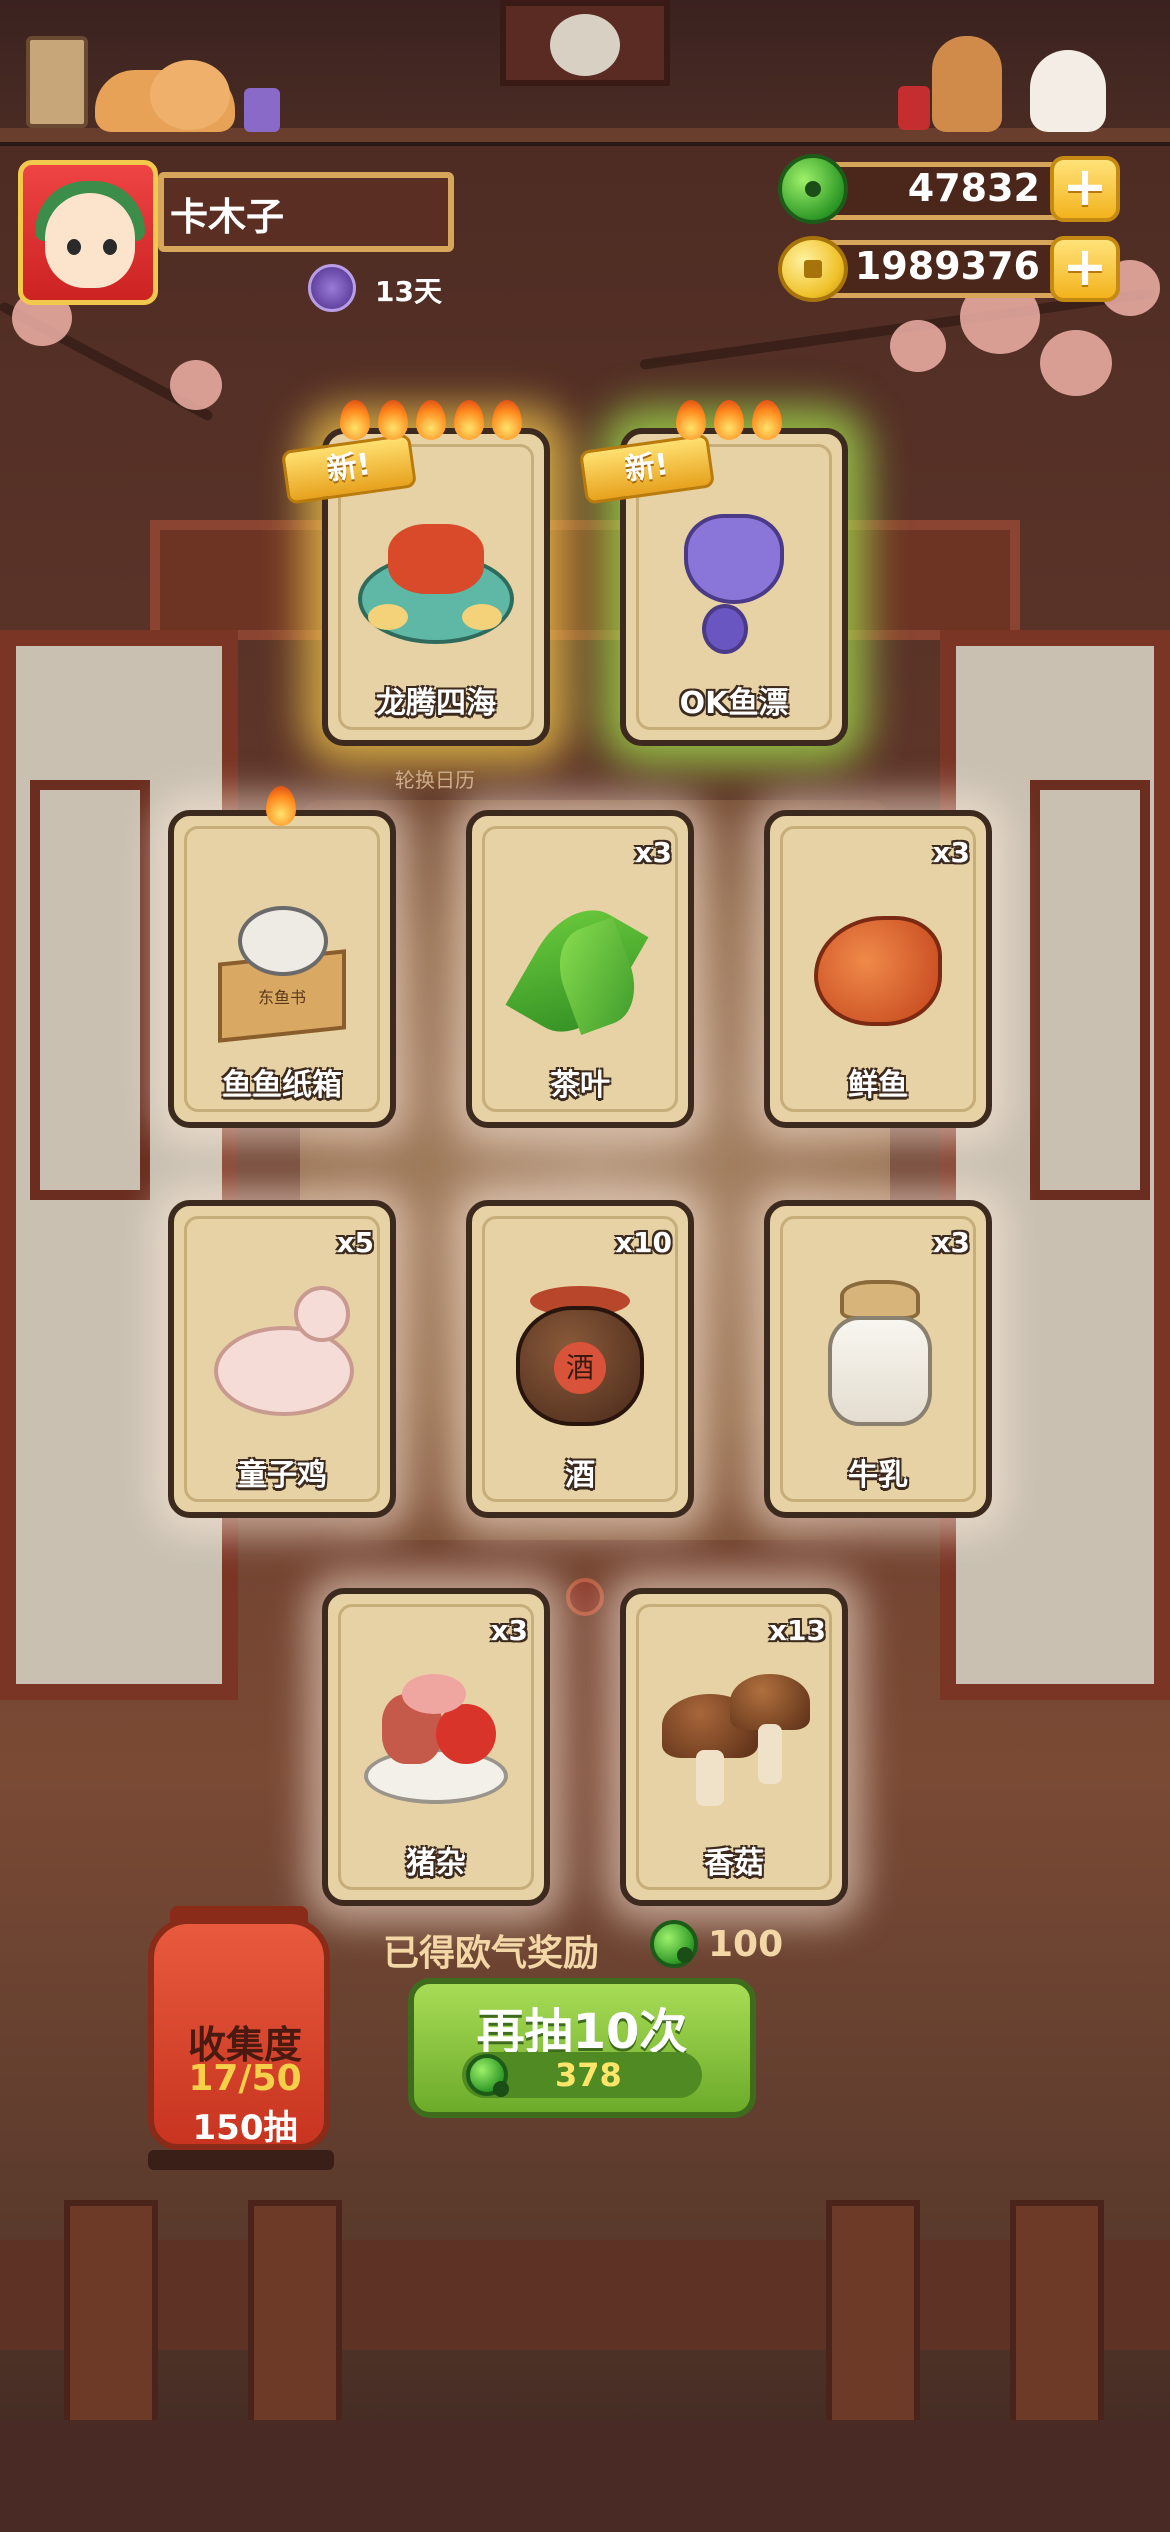  I want to click on card-spring-chicken: x5 童子鸡, so click(282, 1359).